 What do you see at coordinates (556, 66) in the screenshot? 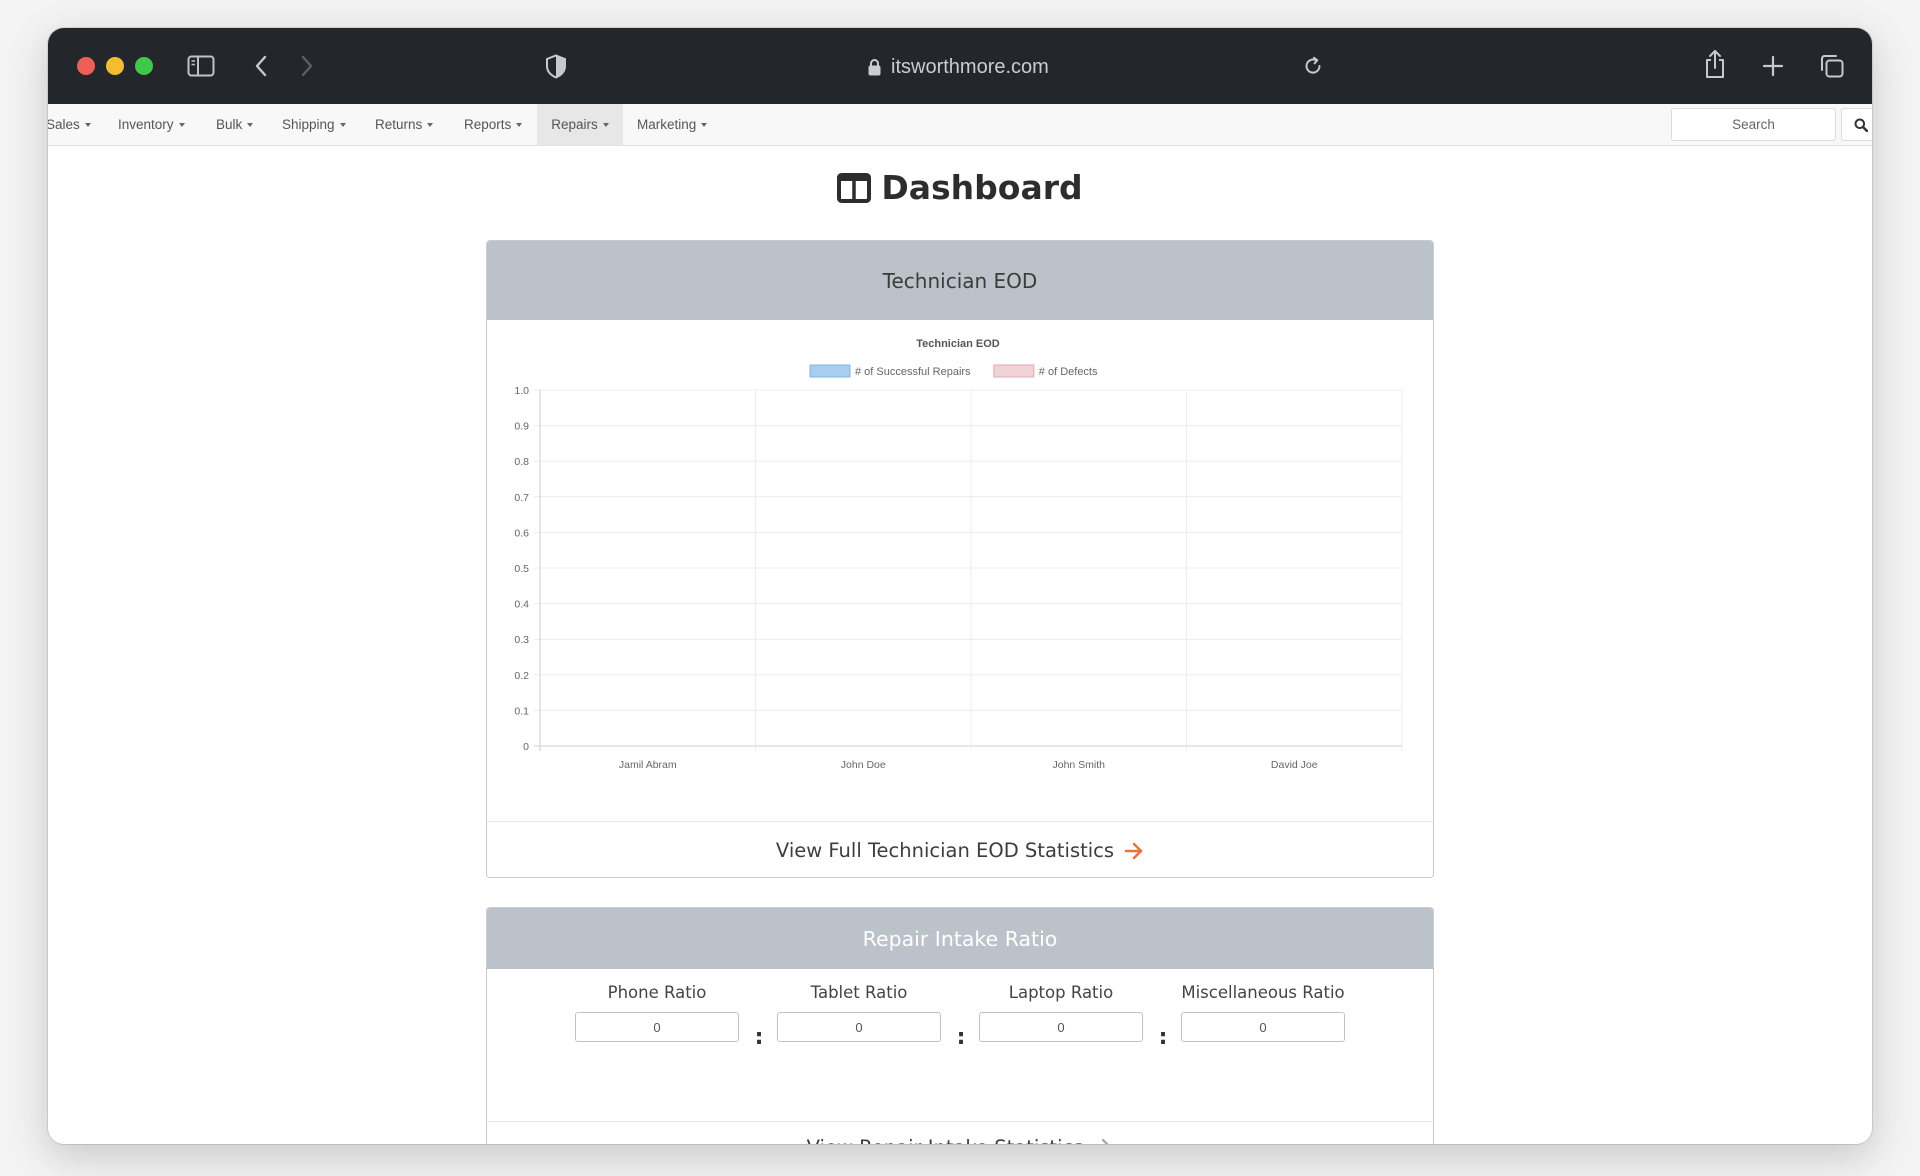
I see `privacy-shield-icon` at bounding box center [556, 66].